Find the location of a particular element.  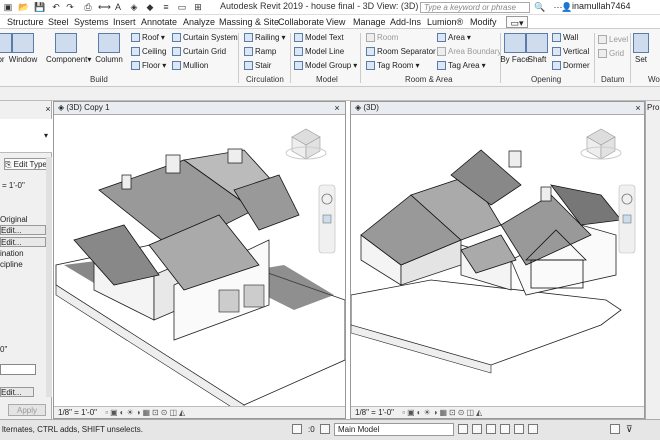

roof-button: Roof ▾ is located at coordinates (148, 37).